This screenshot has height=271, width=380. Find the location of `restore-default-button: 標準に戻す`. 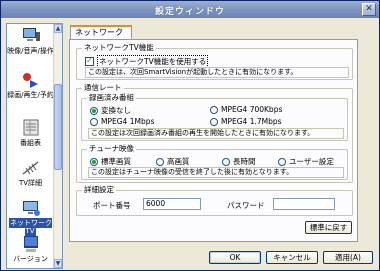

restore-default-button: 標準に戻す is located at coordinates (328, 227).